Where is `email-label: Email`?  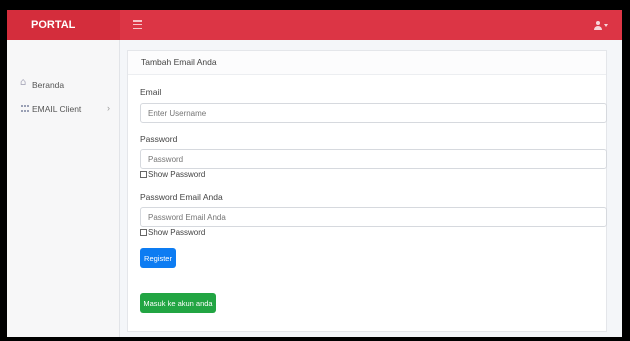
email-label: Email is located at coordinates (151, 92).